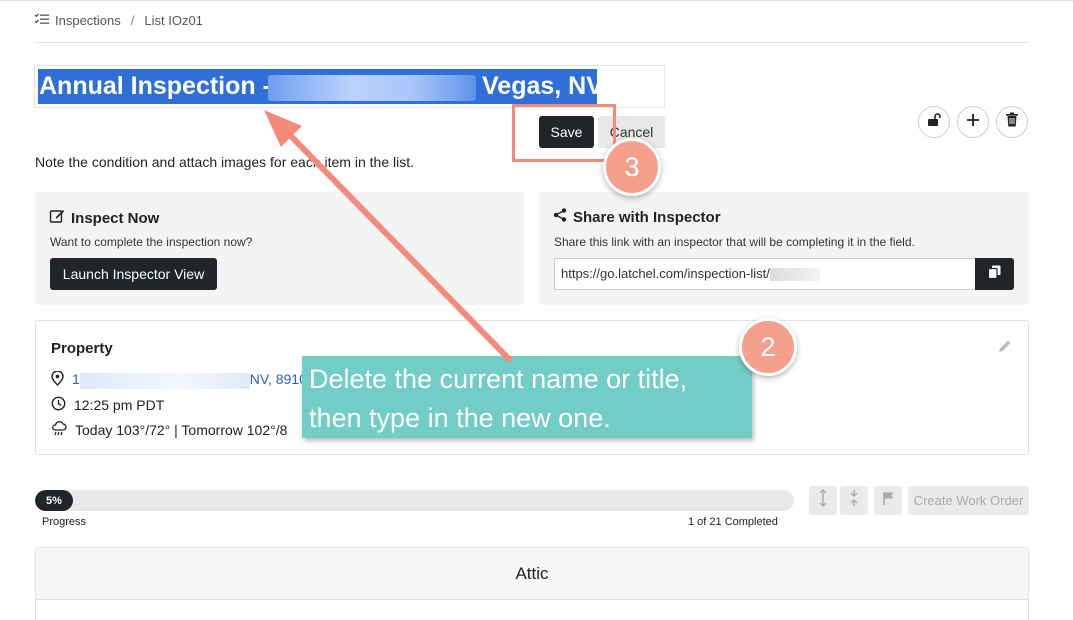 The image size is (1073, 620). I want to click on link-redaction, so click(794, 275).